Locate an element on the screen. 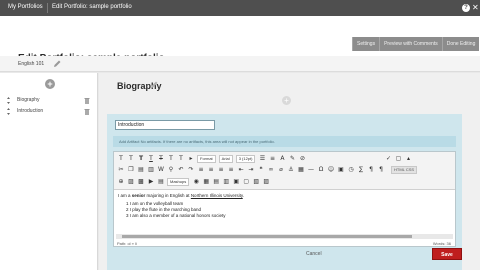 The height and width of the screenshot is (270, 480). add-section-icon: + is located at coordinates (286, 100).